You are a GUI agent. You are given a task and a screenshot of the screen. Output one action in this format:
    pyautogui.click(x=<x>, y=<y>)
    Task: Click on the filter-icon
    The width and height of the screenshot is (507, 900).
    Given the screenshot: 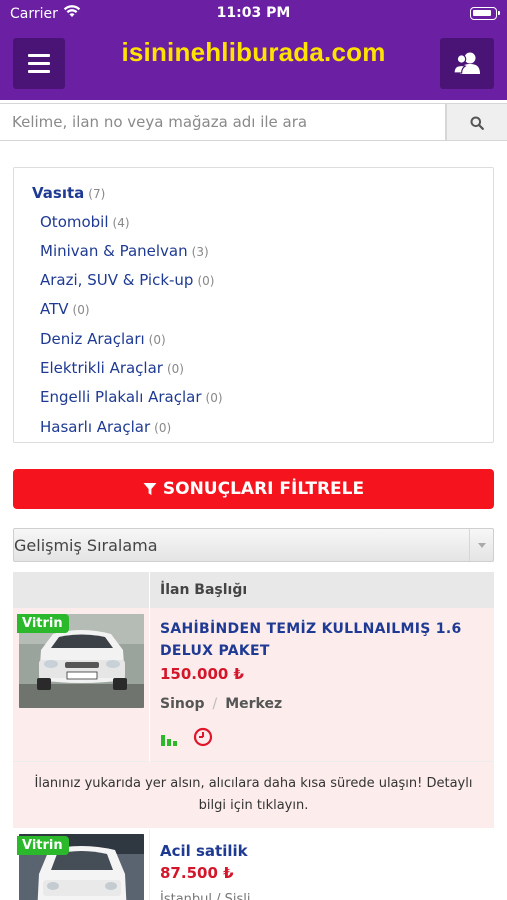 What is the action you would take?
    pyautogui.click(x=150, y=489)
    